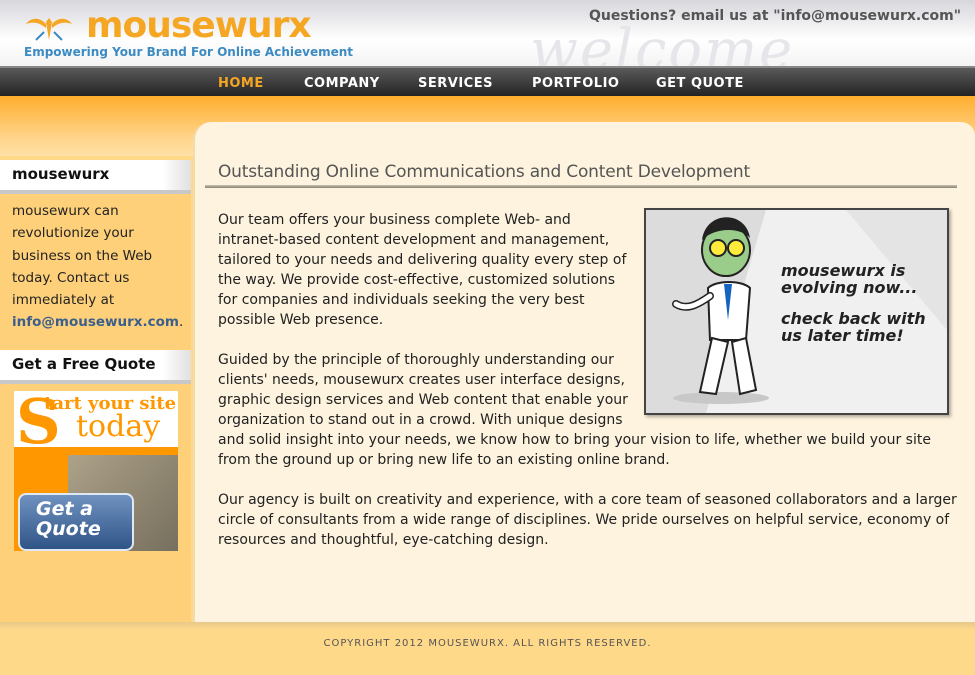  I want to click on get-a-quote-label: Get a Quote, so click(68, 519).